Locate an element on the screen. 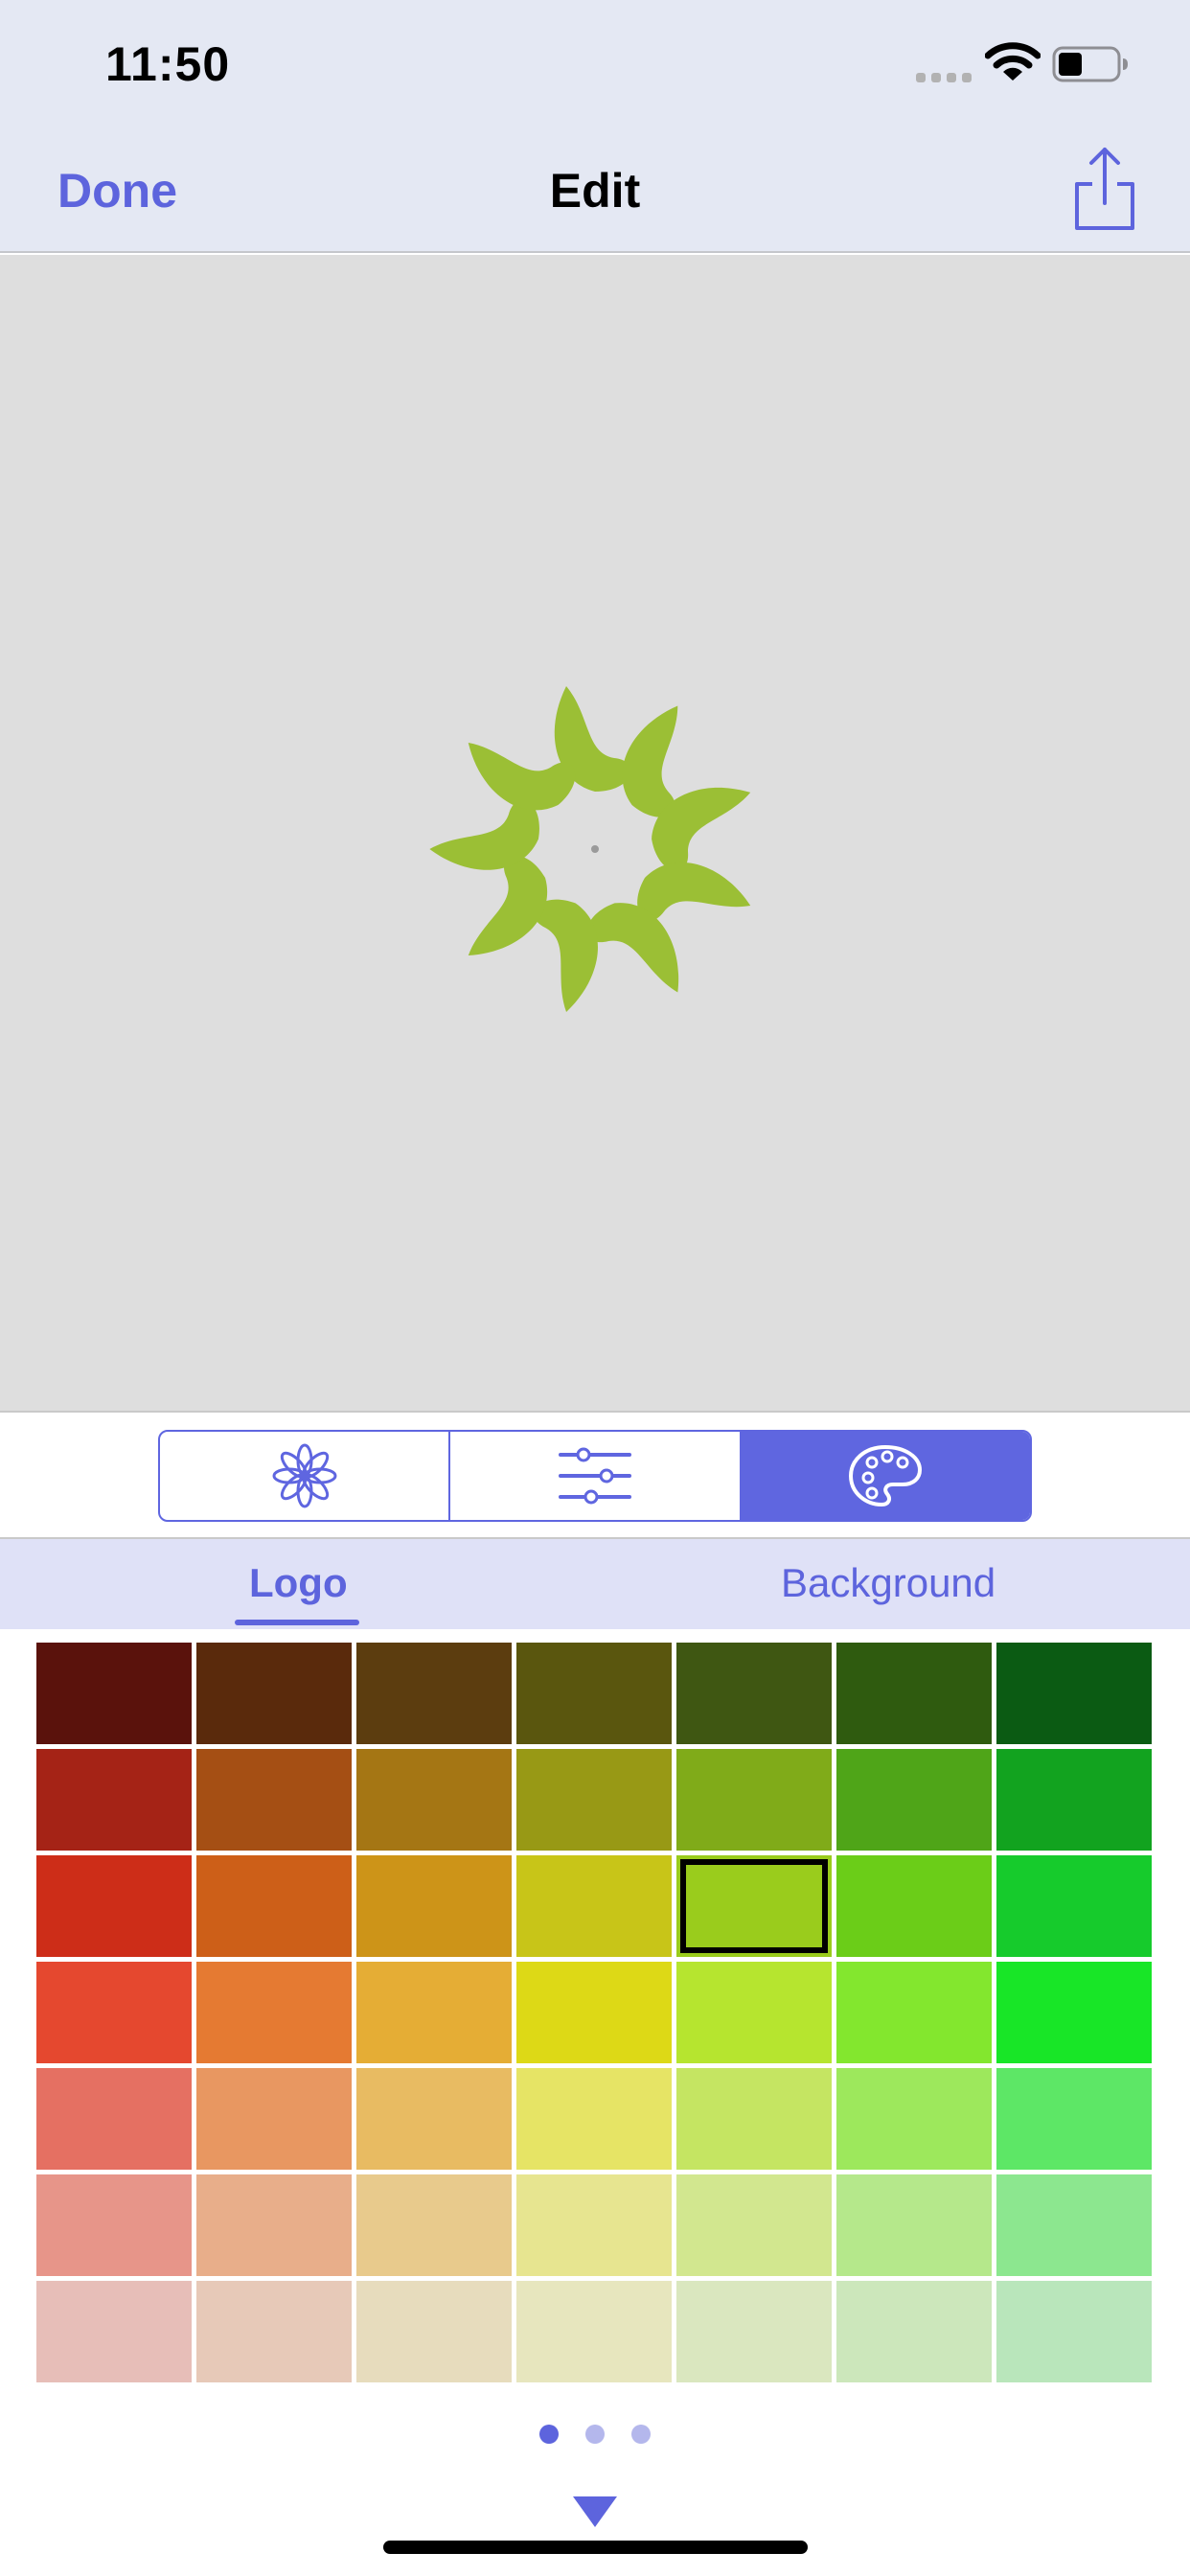 This screenshot has height=2576, width=1190. navigation-bar: Done Edit is located at coordinates (595, 190).